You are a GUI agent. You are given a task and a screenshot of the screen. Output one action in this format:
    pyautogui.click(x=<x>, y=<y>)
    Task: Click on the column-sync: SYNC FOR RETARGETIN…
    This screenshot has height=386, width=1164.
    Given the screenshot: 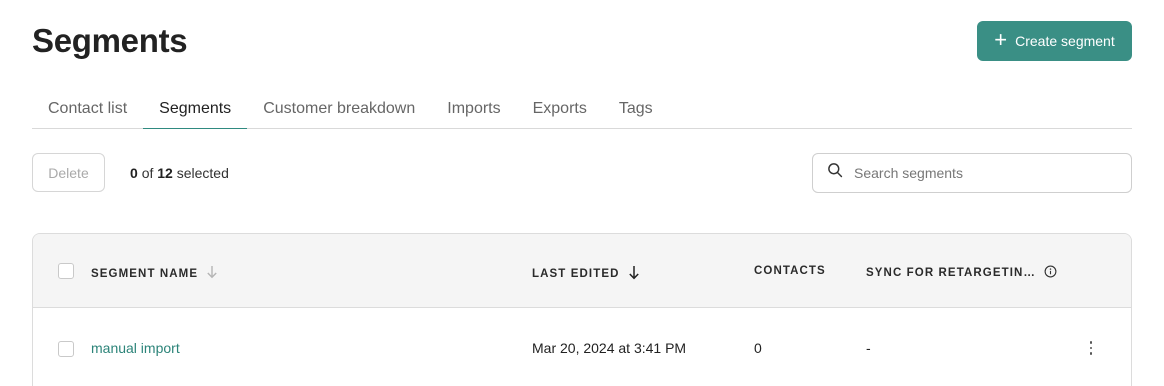 What is the action you would take?
    pyautogui.click(x=961, y=273)
    